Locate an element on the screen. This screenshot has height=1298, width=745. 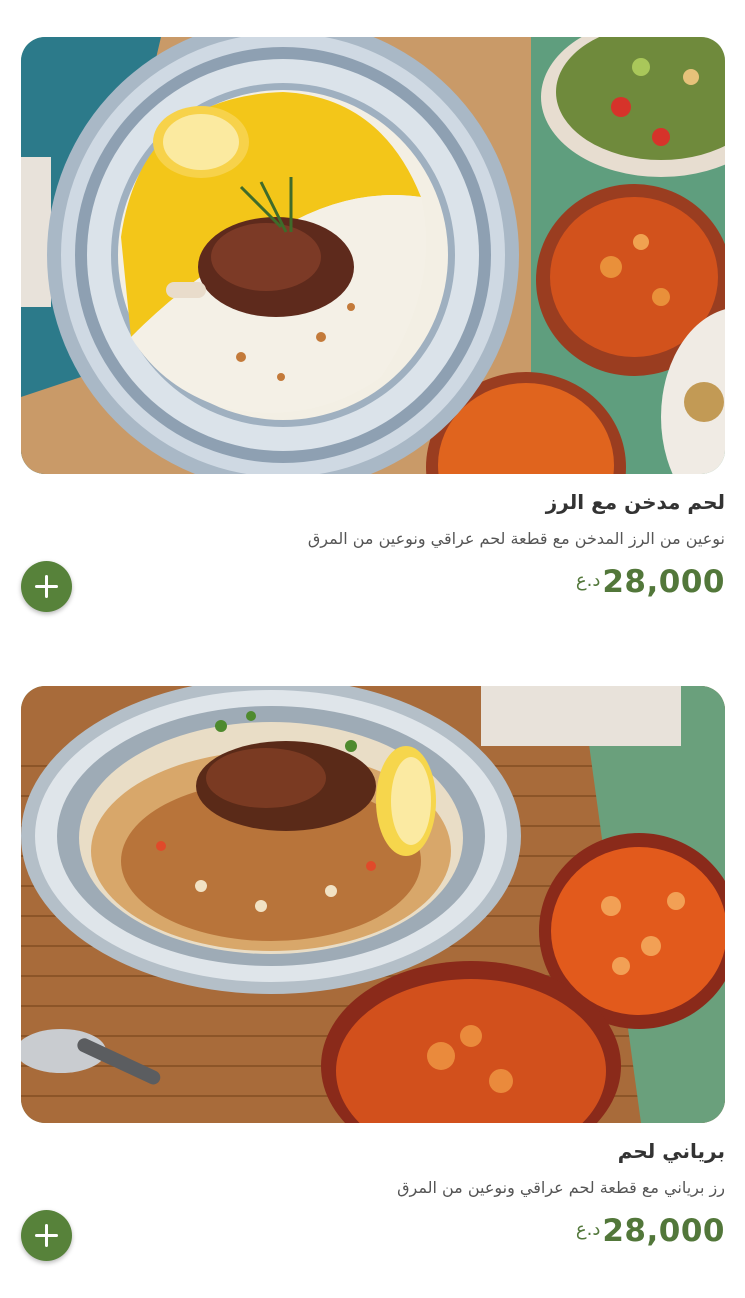
dish-title: لحم مدخن مع الرز is located at coordinates (635, 502).